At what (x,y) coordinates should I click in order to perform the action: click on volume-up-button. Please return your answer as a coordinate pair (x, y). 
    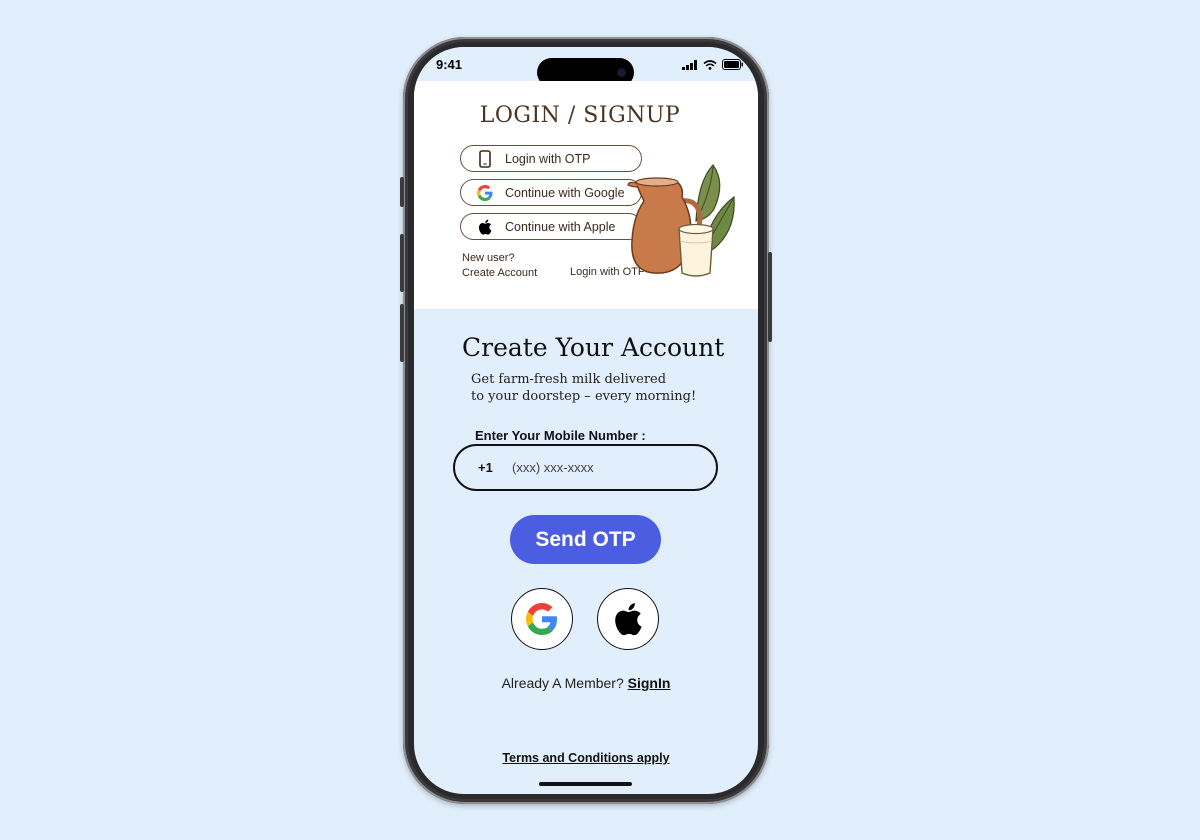
    Looking at the image, I should click on (402, 263).